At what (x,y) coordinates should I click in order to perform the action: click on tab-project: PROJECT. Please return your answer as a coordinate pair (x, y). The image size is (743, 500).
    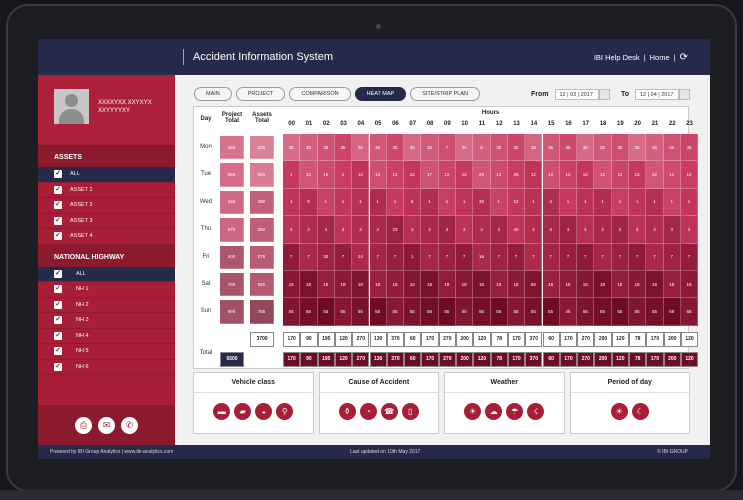
    Looking at the image, I should click on (260, 94).